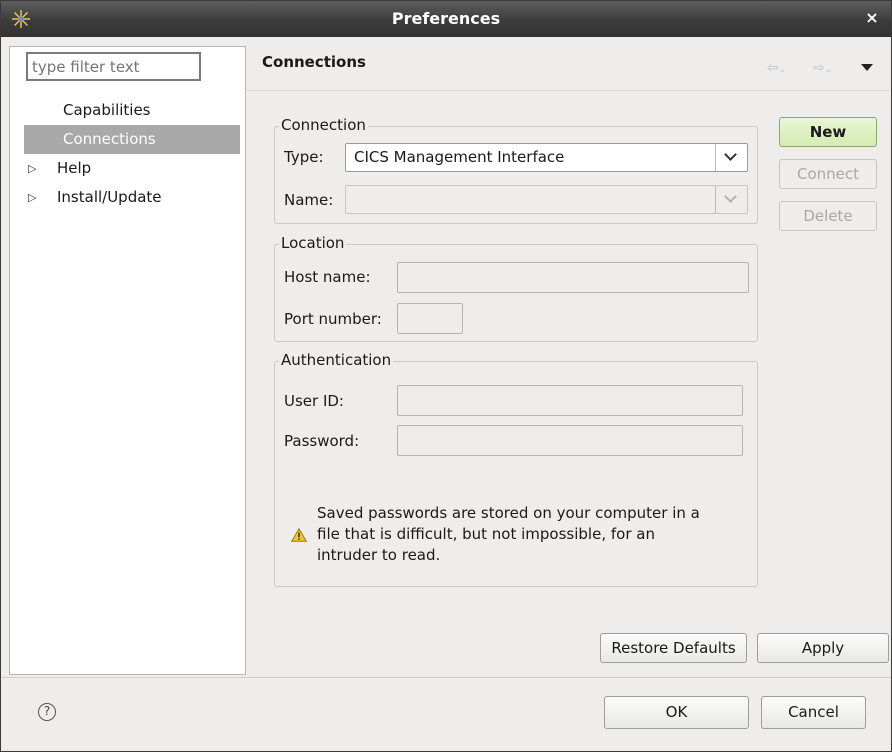 The width and height of the screenshot is (892, 752). I want to click on tree-item-connections: Connections, so click(132, 139).